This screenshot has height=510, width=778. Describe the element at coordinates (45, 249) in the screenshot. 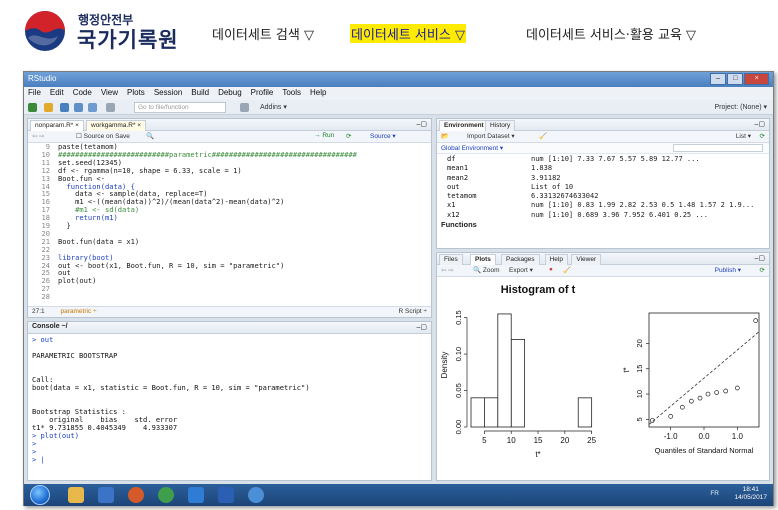

I see `line-number: 22` at that location.